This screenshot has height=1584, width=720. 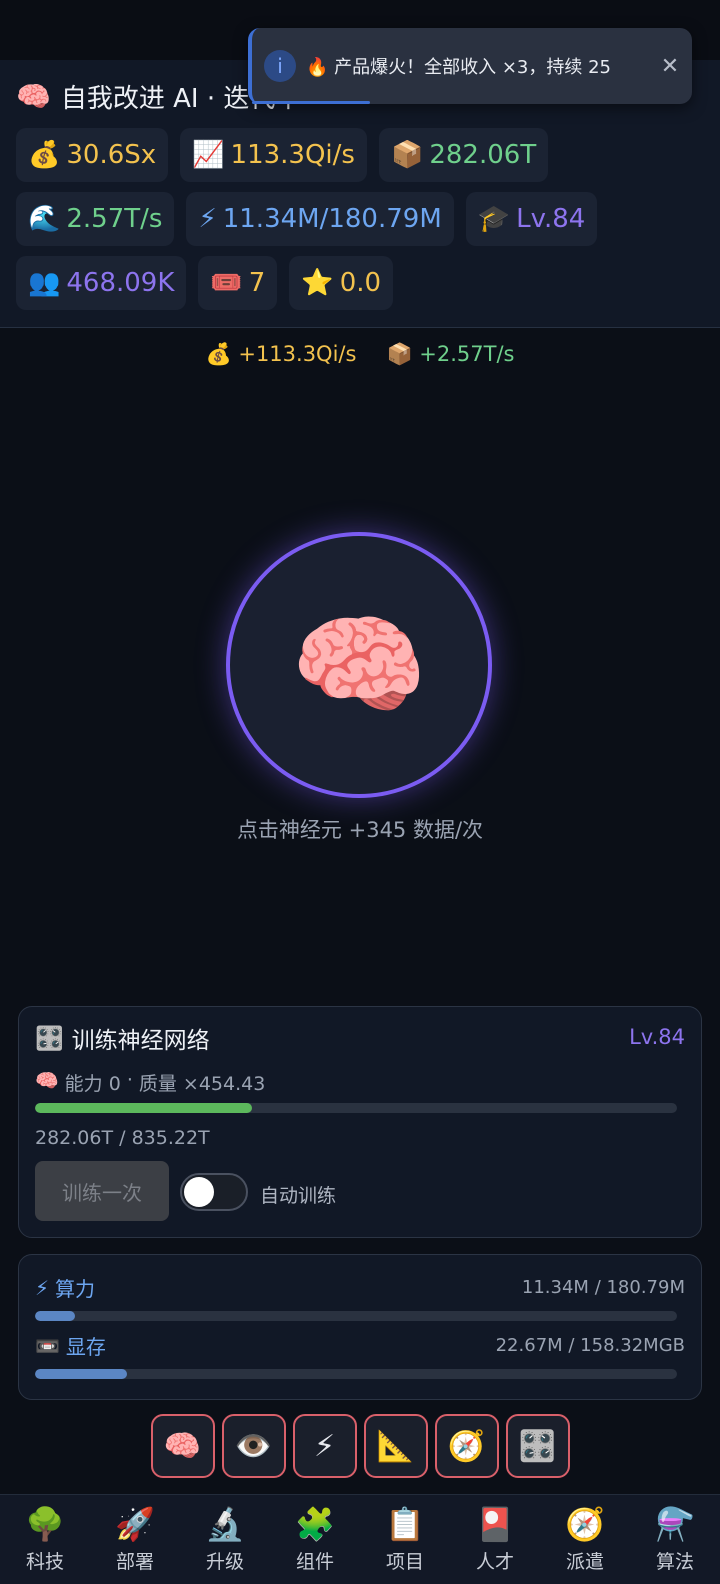 I want to click on stat-income-rate-value: 113.3Qi/s, so click(x=292, y=155).